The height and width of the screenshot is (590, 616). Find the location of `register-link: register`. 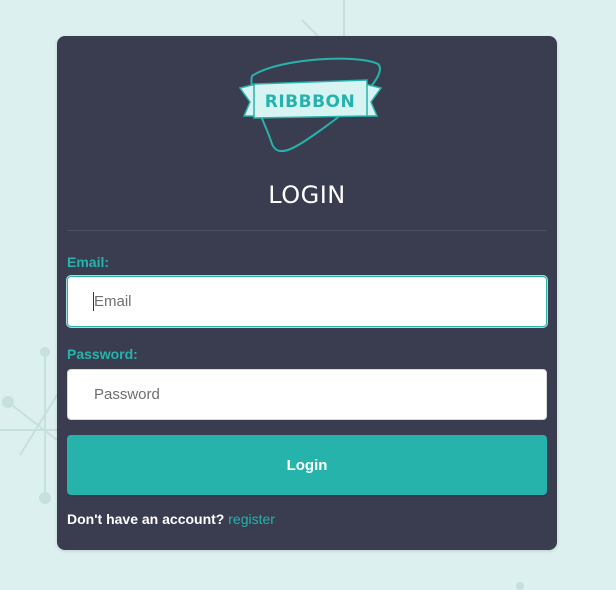

register-link: register is located at coordinates (251, 519).